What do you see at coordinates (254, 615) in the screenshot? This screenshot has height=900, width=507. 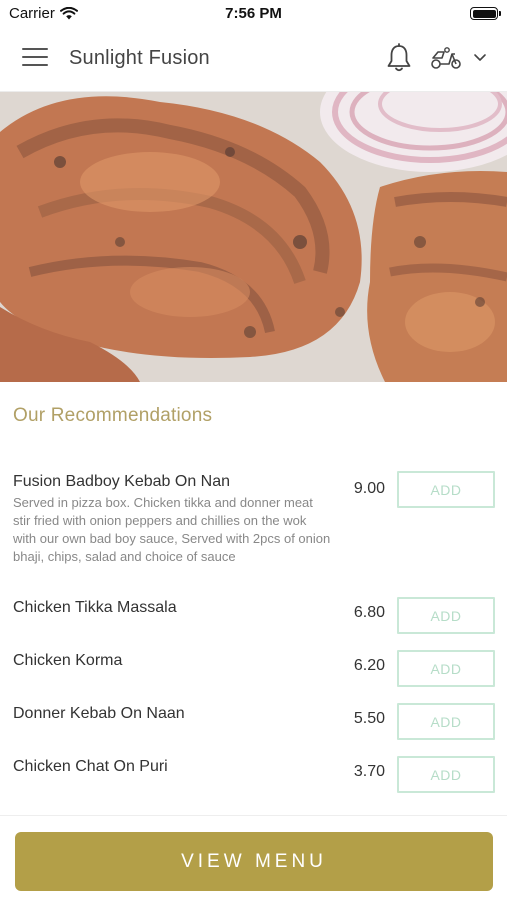 I see `menu-item: Chicken Tikka Massala 6.80 ADD` at bounding box center [254, 615].